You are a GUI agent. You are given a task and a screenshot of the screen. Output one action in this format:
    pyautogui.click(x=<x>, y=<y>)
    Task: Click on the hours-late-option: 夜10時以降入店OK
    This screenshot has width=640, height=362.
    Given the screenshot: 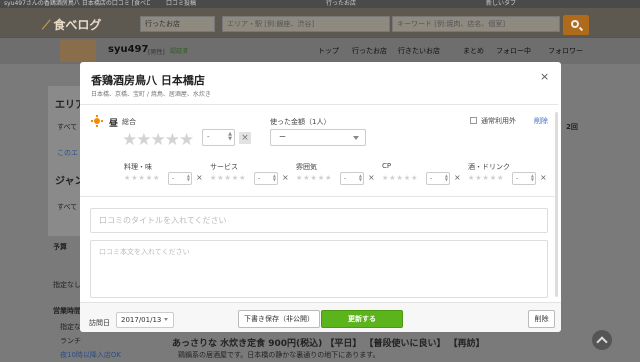 What is the action you would take?
    pyautogui.click(x=90, y=355)
    